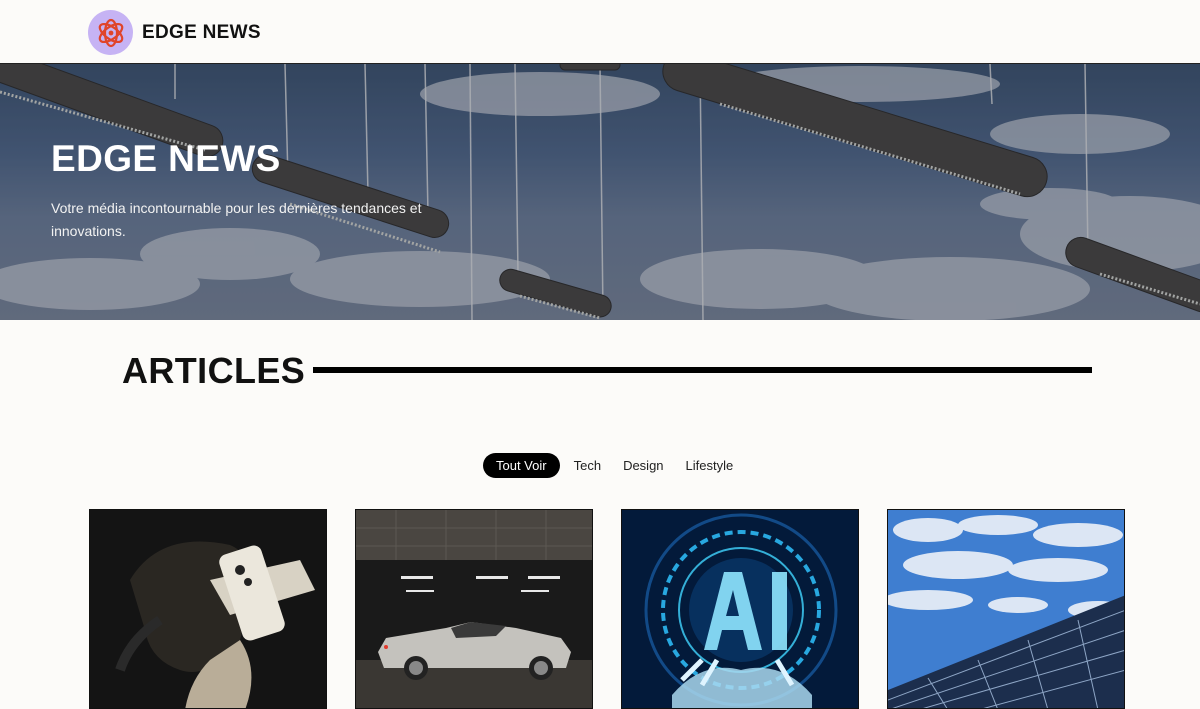 The image size is (1200, 709). I want to click on brand-name: EDGE NEWS, so click(201, 33).